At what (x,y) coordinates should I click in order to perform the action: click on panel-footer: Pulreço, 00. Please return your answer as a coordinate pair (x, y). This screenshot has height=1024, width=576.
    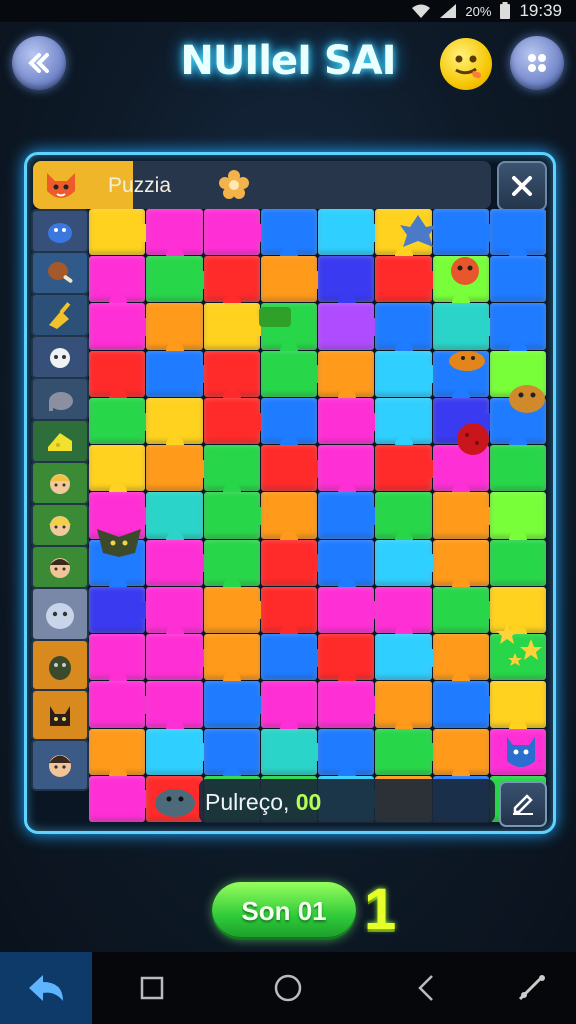
    Looking at the image, I should click on (290, 802).